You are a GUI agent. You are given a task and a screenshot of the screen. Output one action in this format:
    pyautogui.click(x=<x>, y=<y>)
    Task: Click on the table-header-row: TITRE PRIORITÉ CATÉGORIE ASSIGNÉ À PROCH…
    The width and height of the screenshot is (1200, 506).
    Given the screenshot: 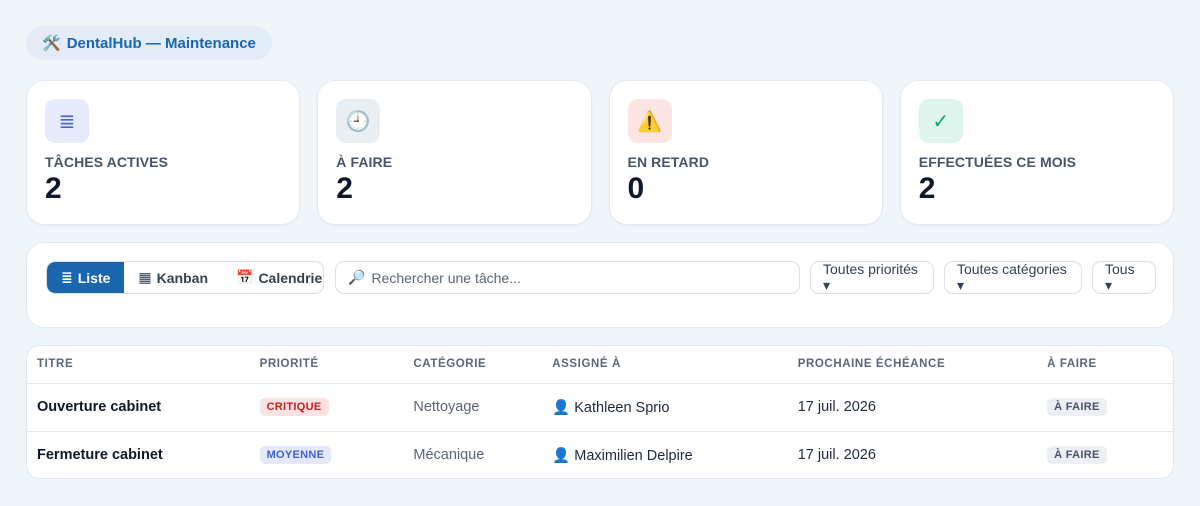 What is the action you would take?
    pyautogui.click(x=600, y=365)
    